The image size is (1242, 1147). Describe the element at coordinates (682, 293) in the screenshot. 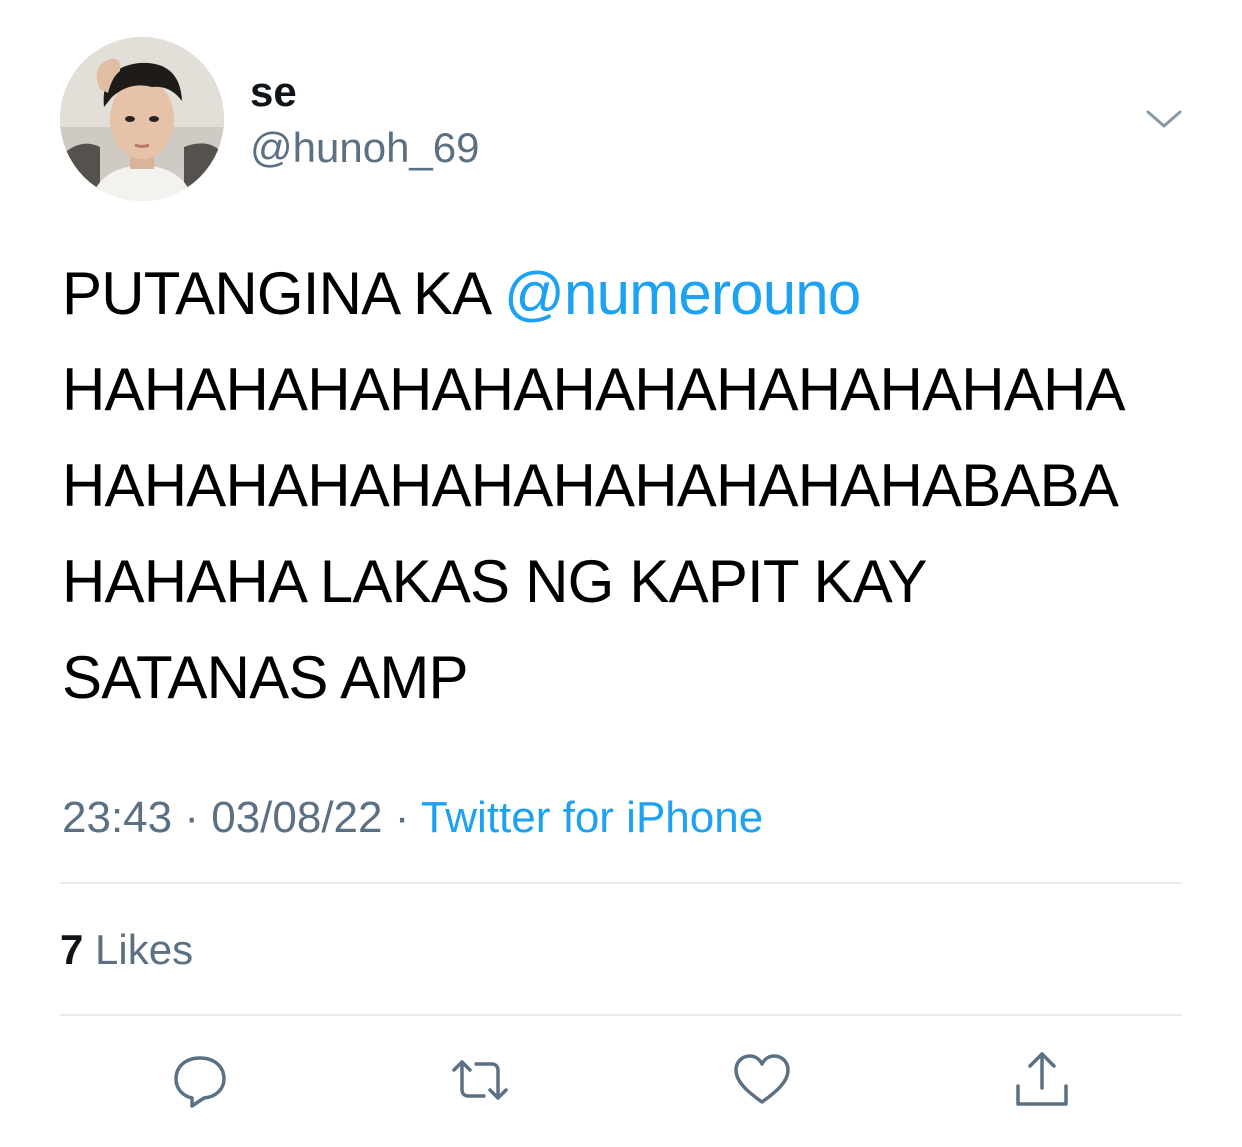

I see `mention-link: @numerouno` at that location.